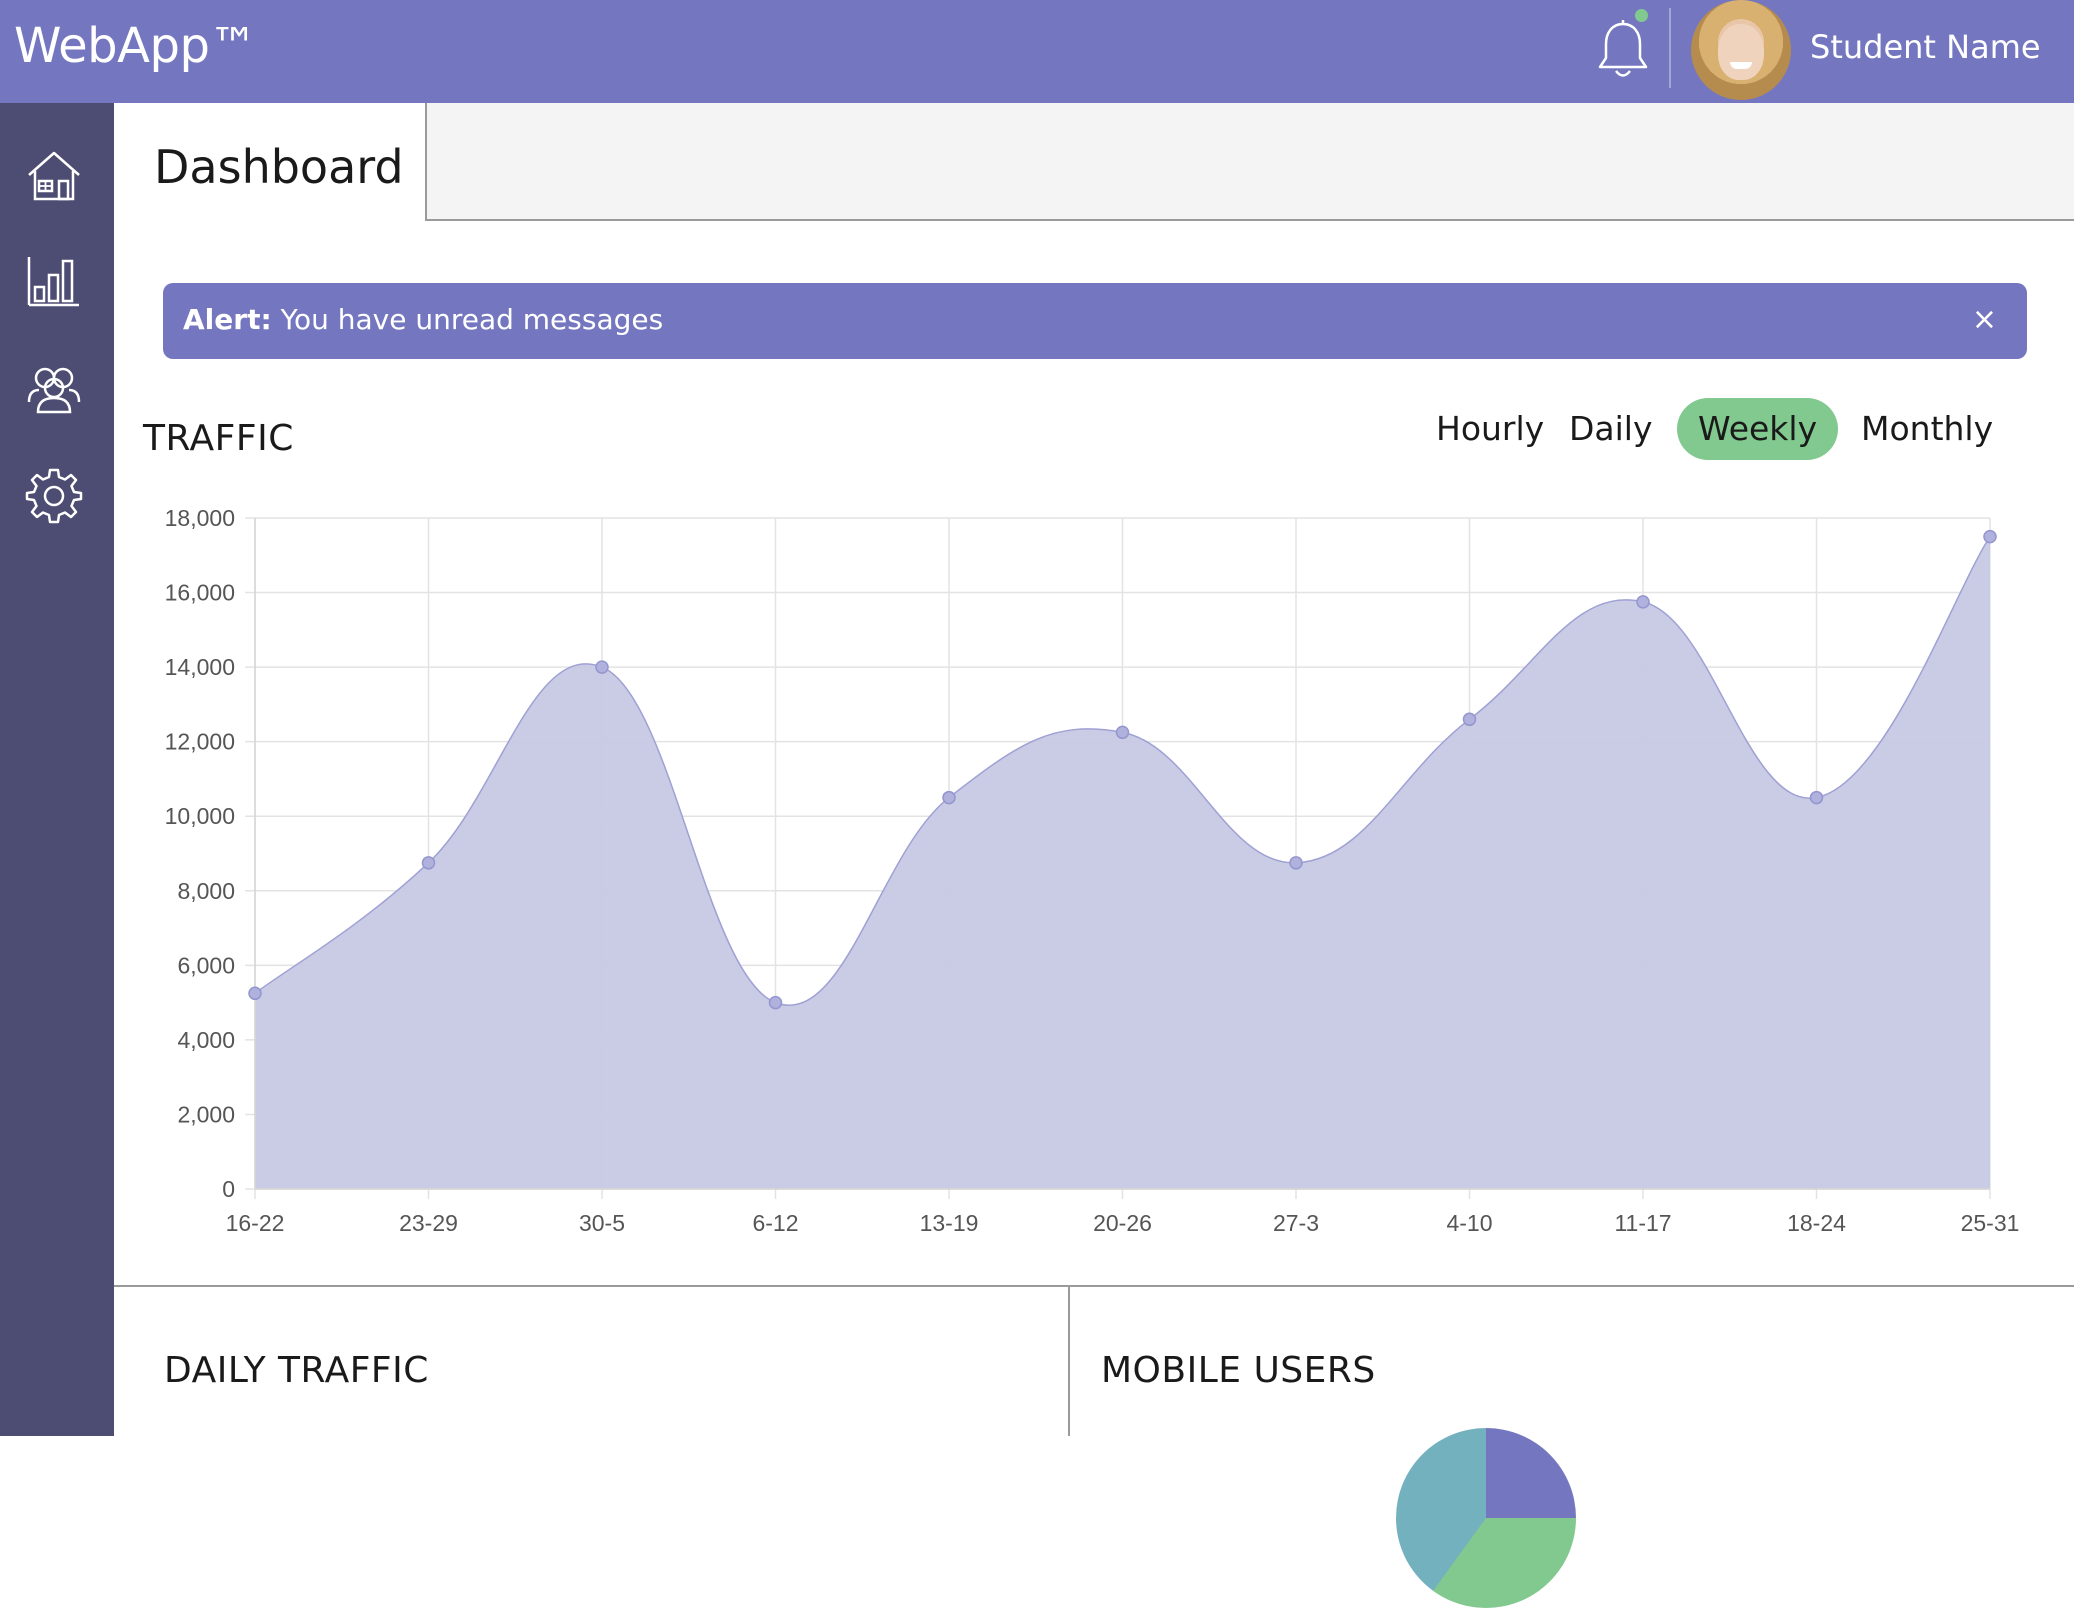  What do you see at coordinates (296, 1370) in the screenshot?
I see `daily-traffic-title: DAILY TRAFFIC` at bounding box center [296, 1370].